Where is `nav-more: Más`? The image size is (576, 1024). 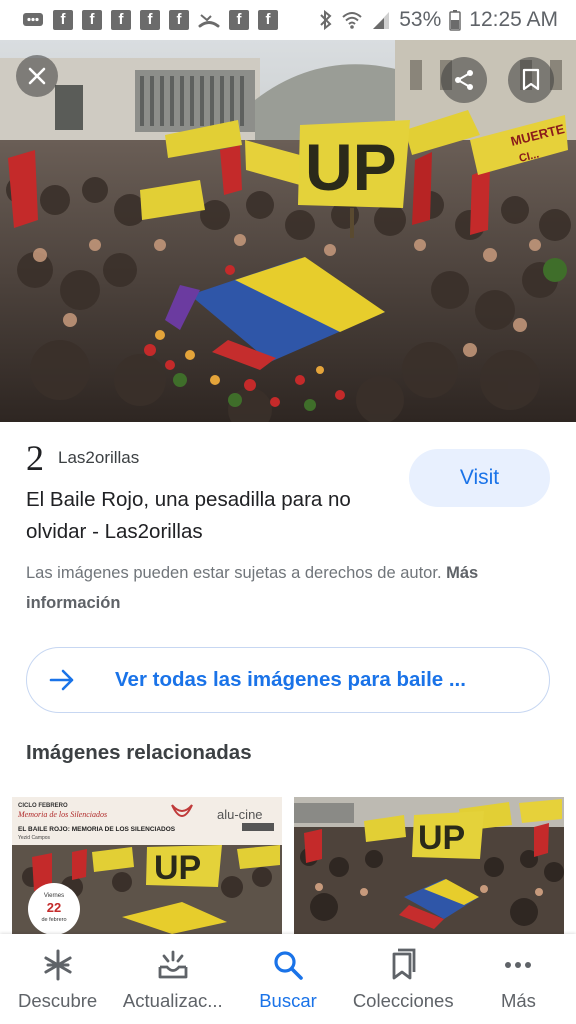
nav-more: Más is located at coordinates (518, 979).